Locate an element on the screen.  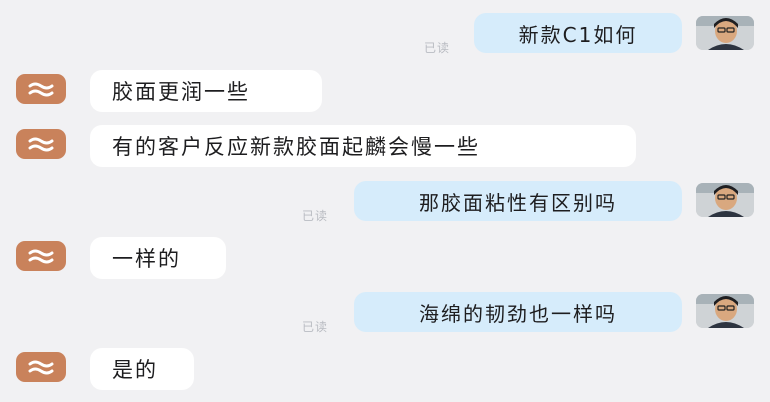
message-row-outgoing: 已读 海绵的韧劲也一样吗 is located at coordinates (385, 314).